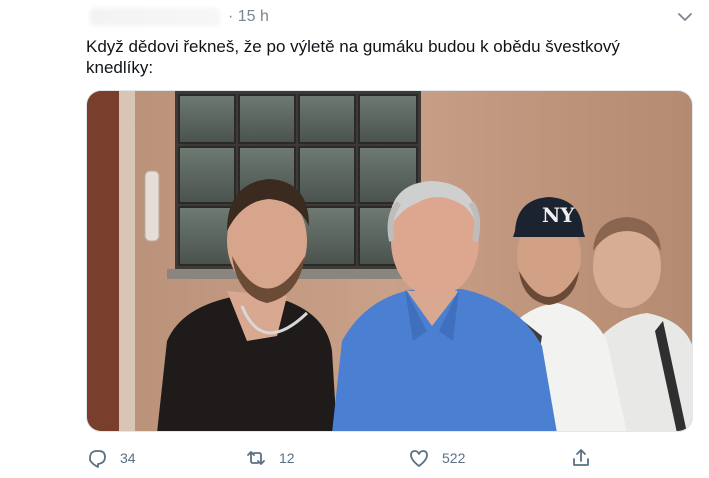 The height and width of the screenshot is (478, 709). I want to click on tweet-header: · 15 h, so click(354, 17).